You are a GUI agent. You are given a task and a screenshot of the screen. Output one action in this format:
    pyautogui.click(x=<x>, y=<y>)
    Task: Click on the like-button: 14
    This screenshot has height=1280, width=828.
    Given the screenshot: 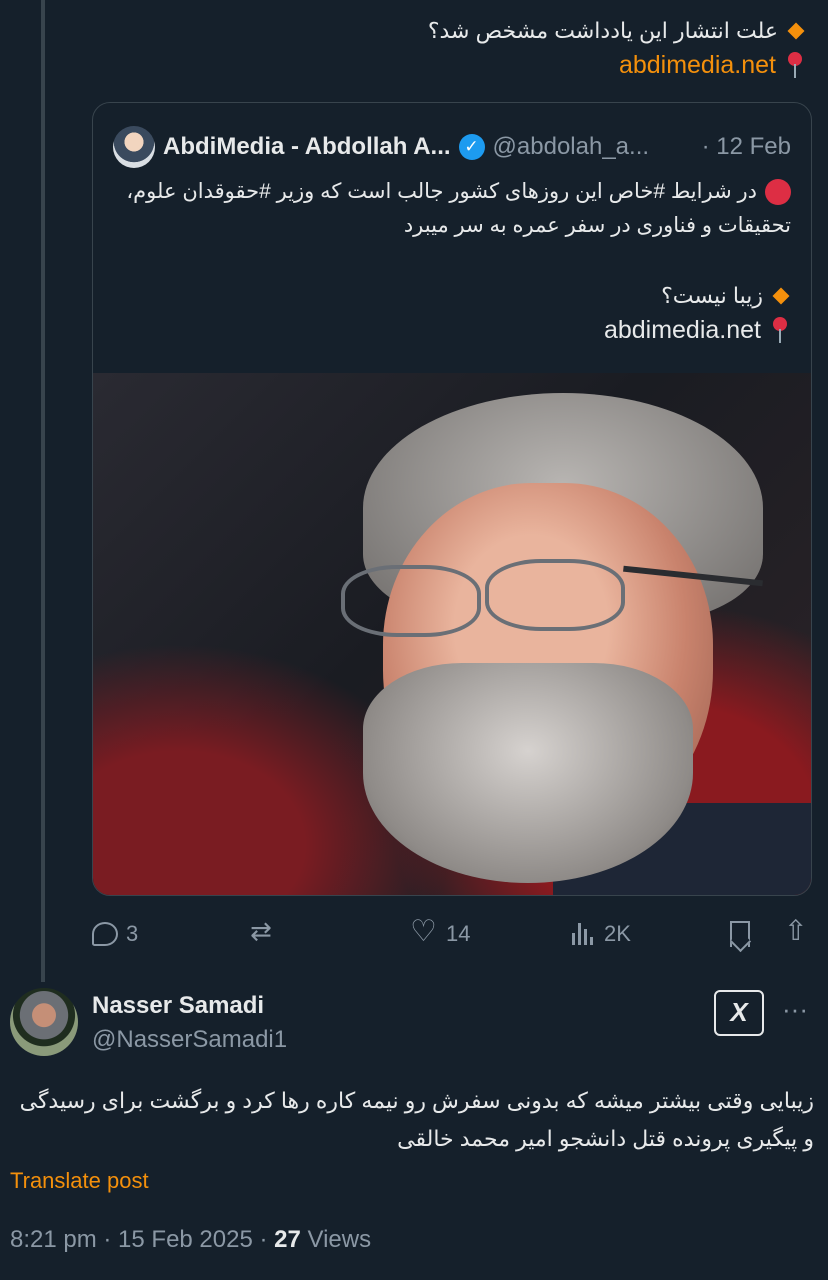 What is the action you would take?
    pyautogui.click(x=440, y=934)
    